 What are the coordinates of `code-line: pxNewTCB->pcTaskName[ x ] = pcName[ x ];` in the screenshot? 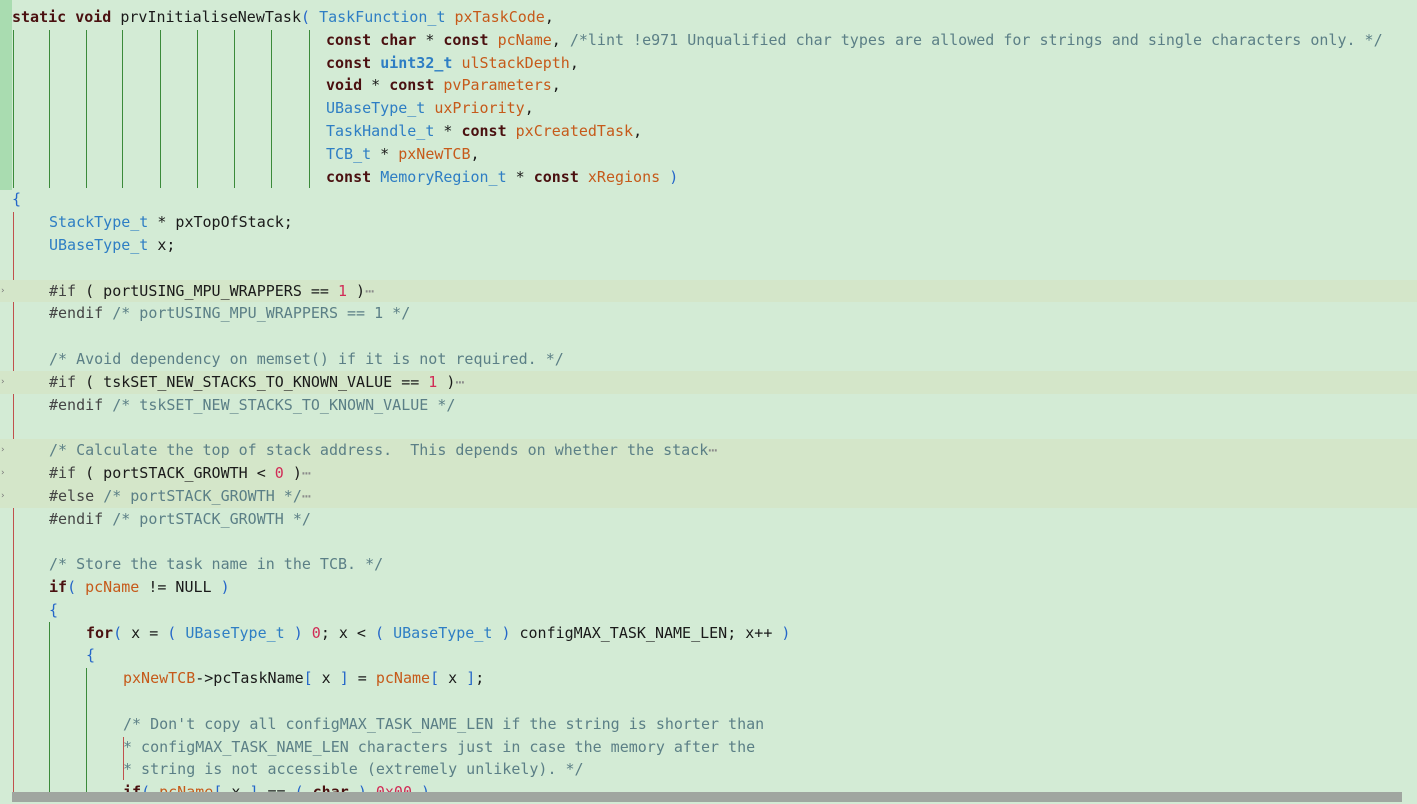 It's located at (708, 678).